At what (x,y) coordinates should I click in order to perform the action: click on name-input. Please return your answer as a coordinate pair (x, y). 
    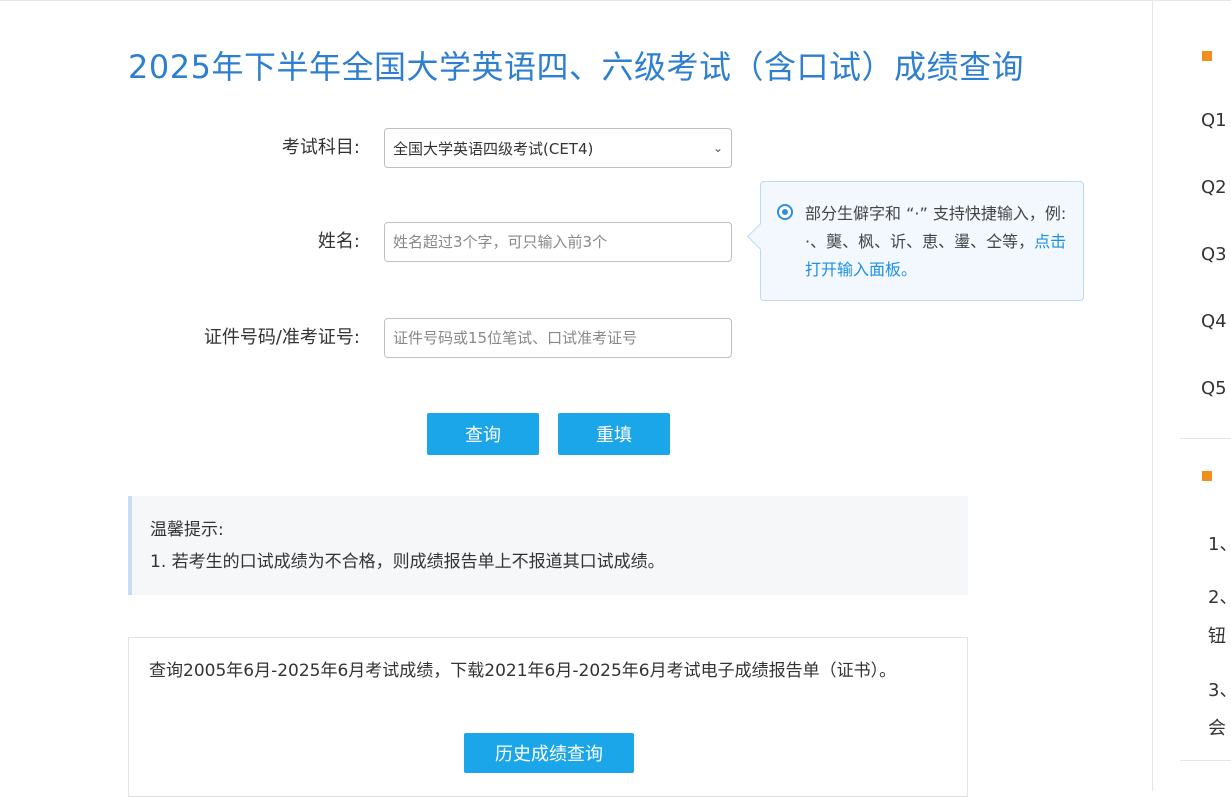
    Looking at the image, I should click on (558, 242).